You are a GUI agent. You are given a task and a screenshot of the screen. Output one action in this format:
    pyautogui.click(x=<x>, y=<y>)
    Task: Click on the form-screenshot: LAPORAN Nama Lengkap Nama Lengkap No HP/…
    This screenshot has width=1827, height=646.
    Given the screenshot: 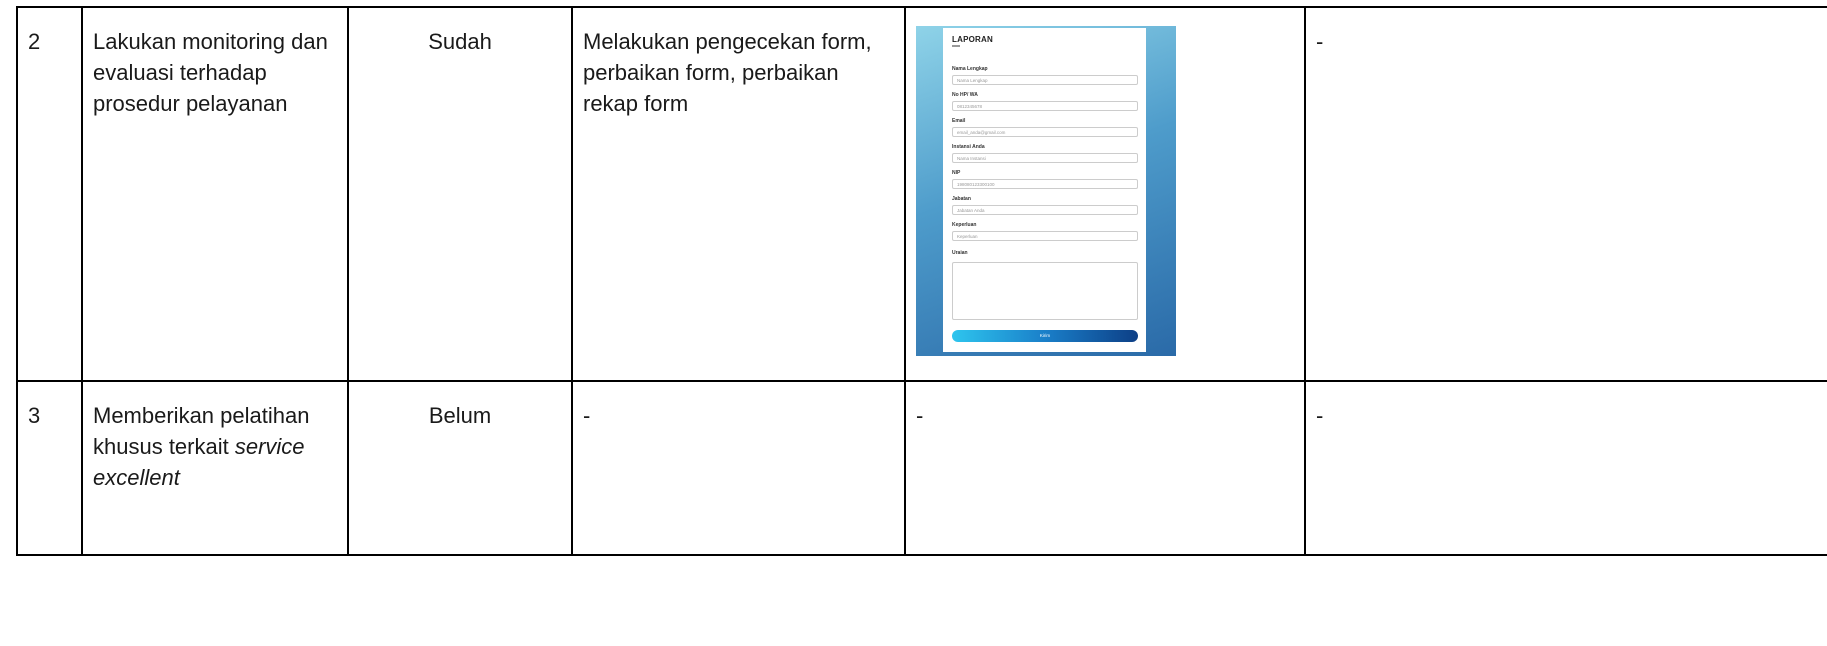 What is the action you would take?
    pyautogui.click(x=1046, y=191)
    